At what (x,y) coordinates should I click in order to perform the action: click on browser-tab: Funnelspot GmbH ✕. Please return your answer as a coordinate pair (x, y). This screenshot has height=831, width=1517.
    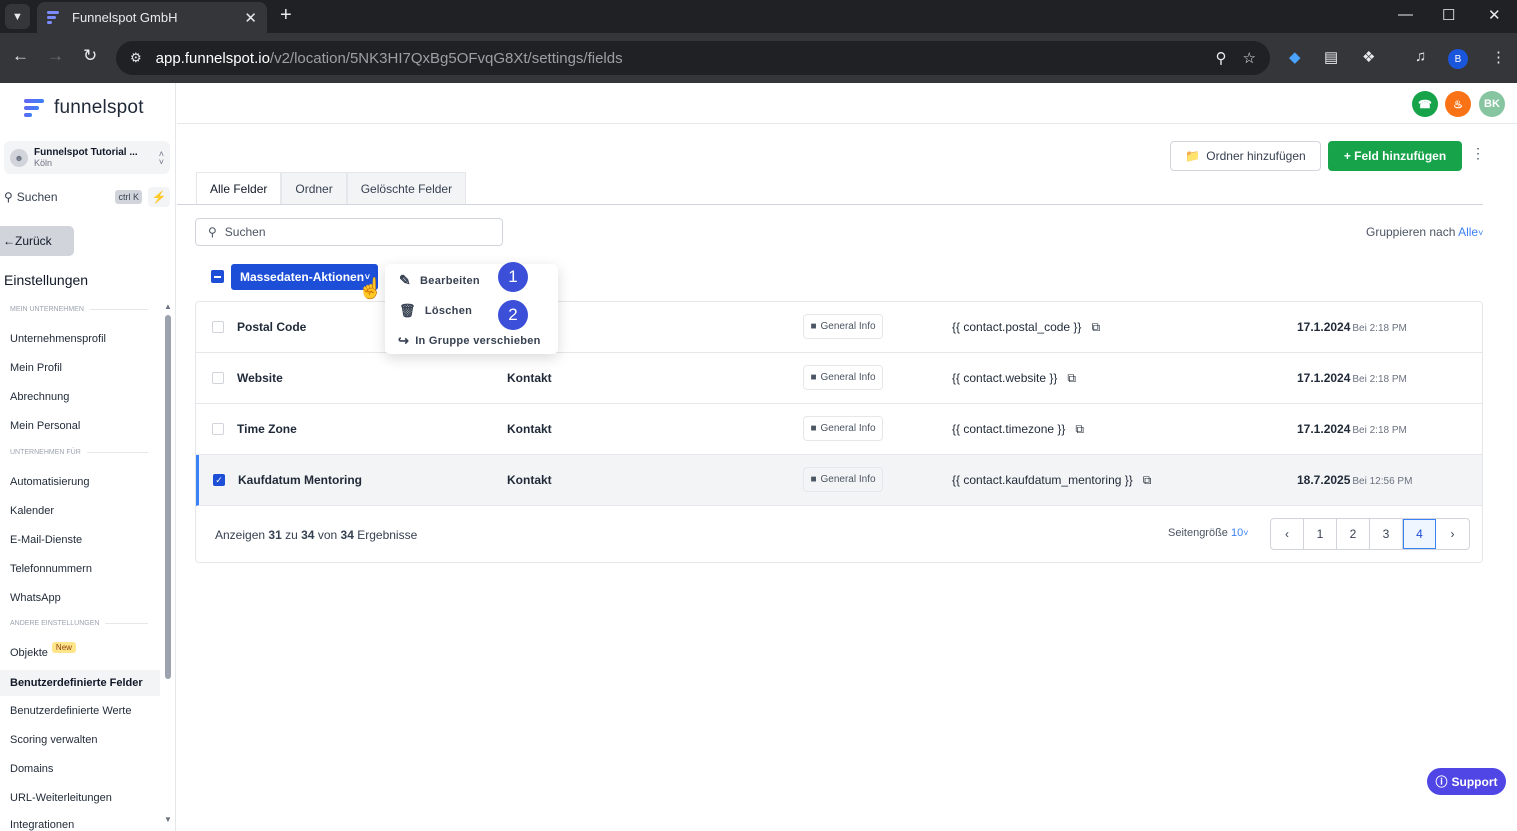
    Looking at the image, I should click on (152, 17).